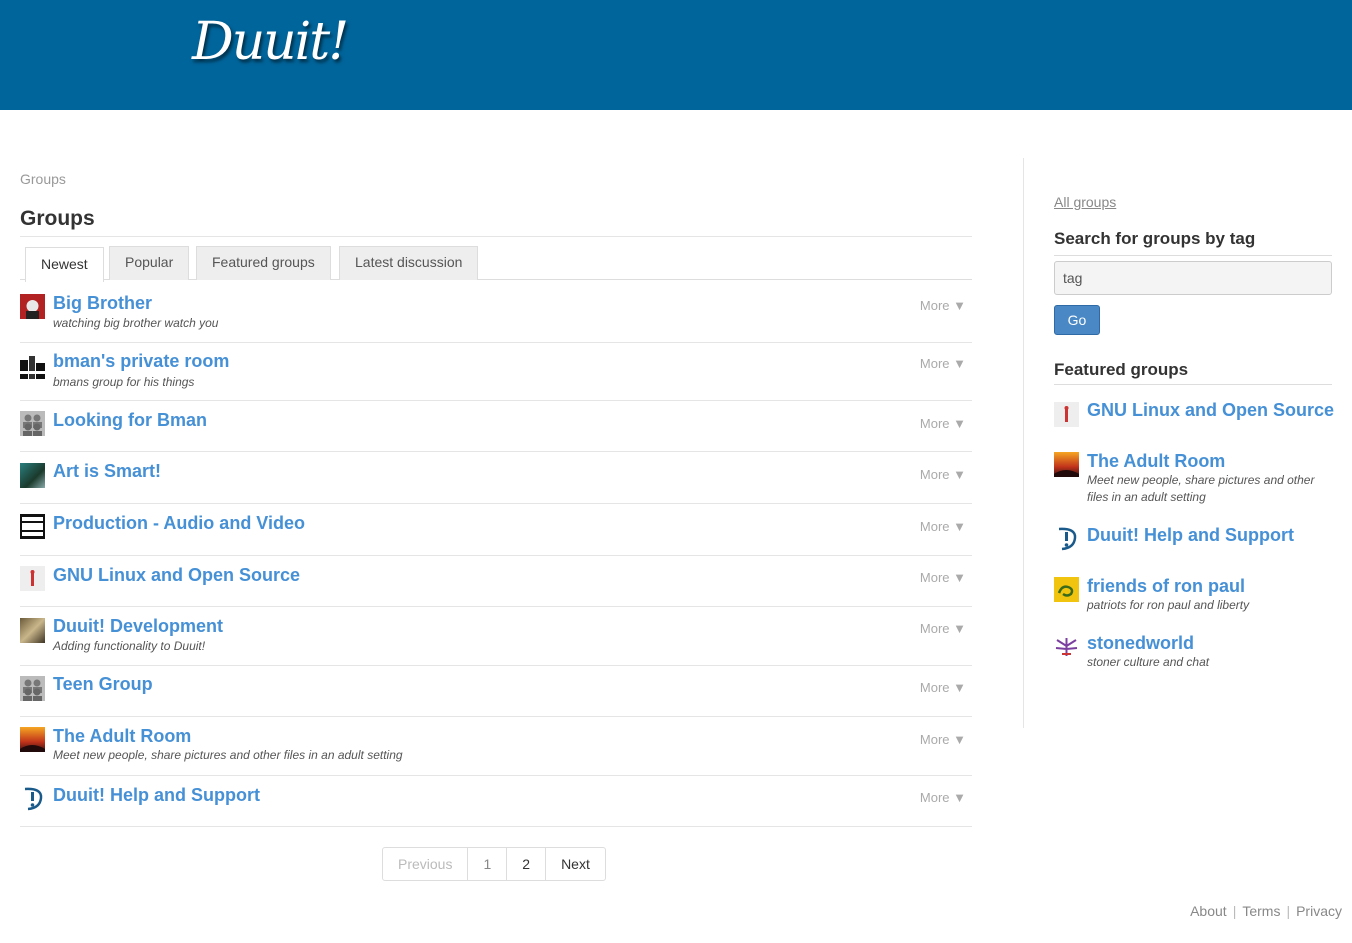  Describe the element at coordinates (32, 630) in the screenshot. I see `dev-avatar-icon` at that location.